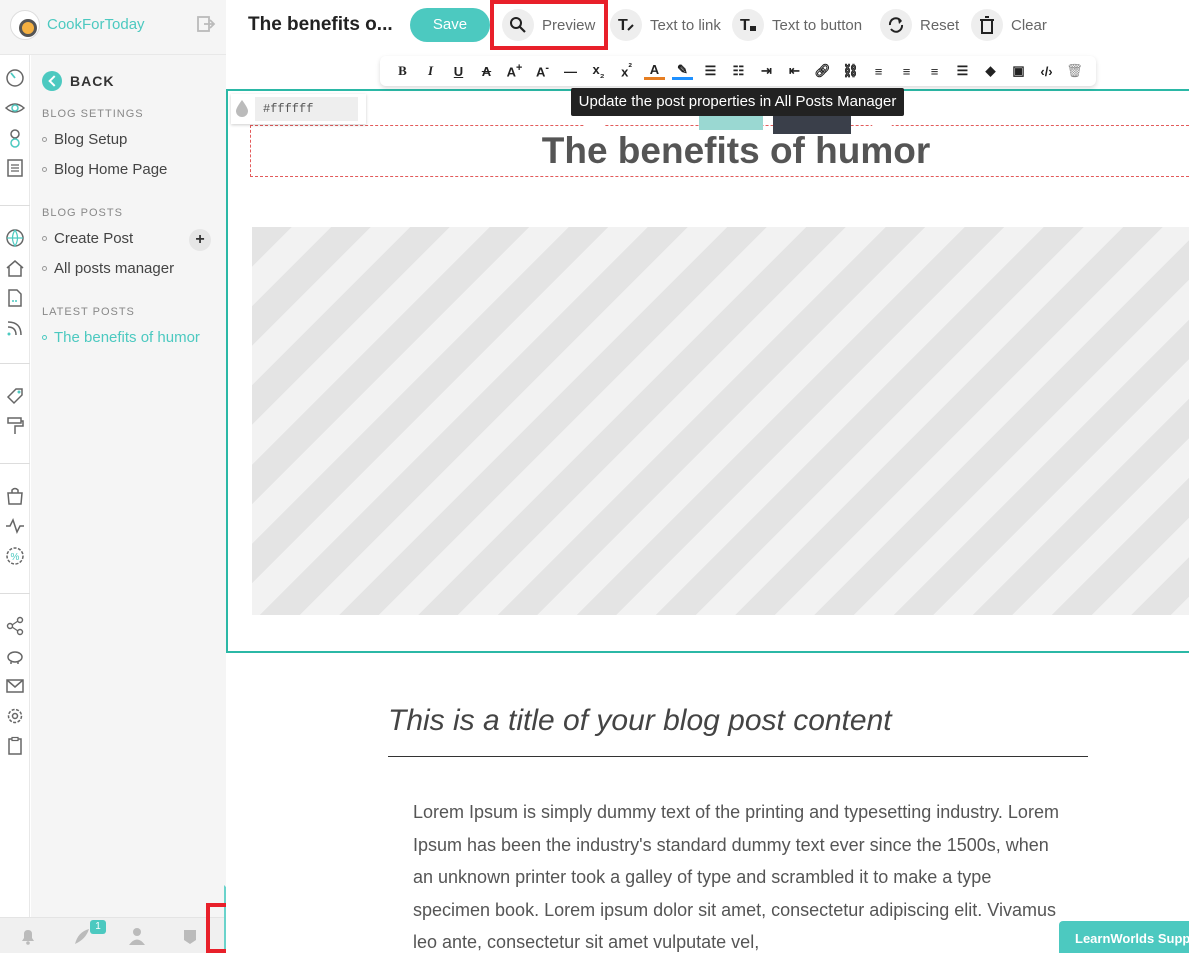 This screenshot has width=1189, height=953. I want to click on section-heading-blog-posts: BLOG POSTS, so click(82, 213).